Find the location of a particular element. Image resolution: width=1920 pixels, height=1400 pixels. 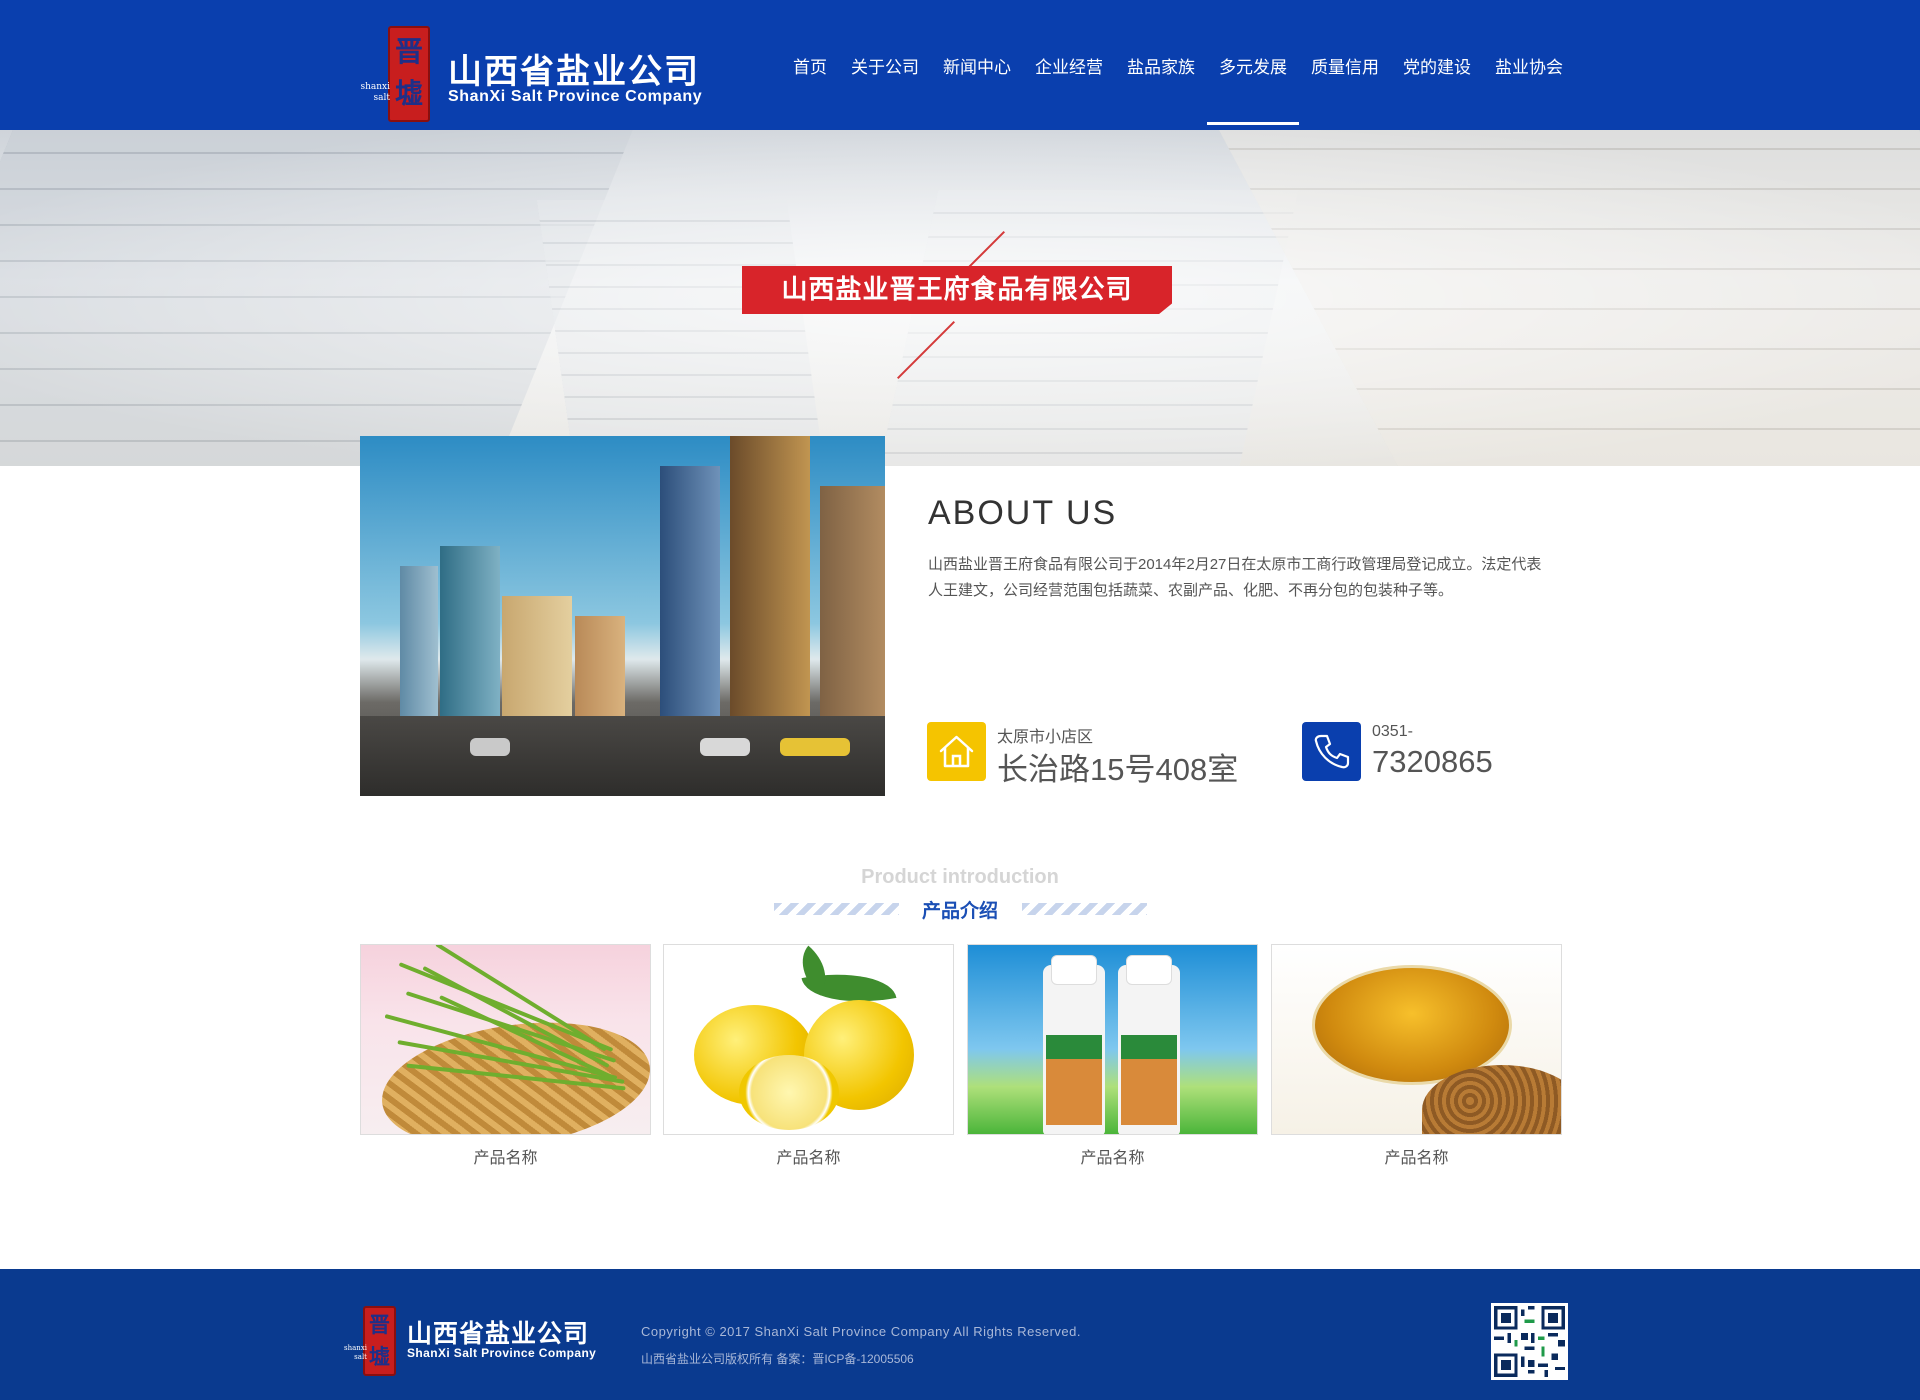

about-title: ABOUT US is located at coordinates (1023, 513).